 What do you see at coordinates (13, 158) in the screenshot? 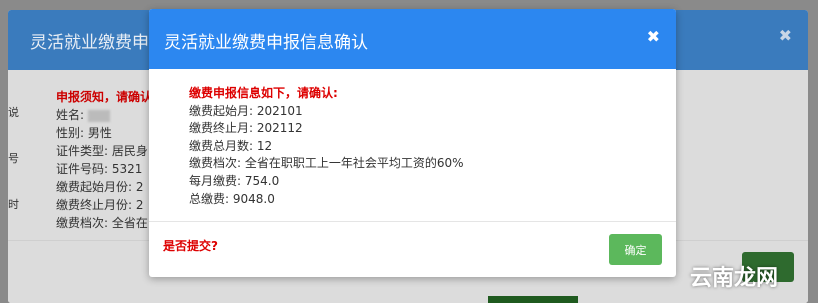
I see `gutter-glyph: 号` at bounding box center [13, 158].